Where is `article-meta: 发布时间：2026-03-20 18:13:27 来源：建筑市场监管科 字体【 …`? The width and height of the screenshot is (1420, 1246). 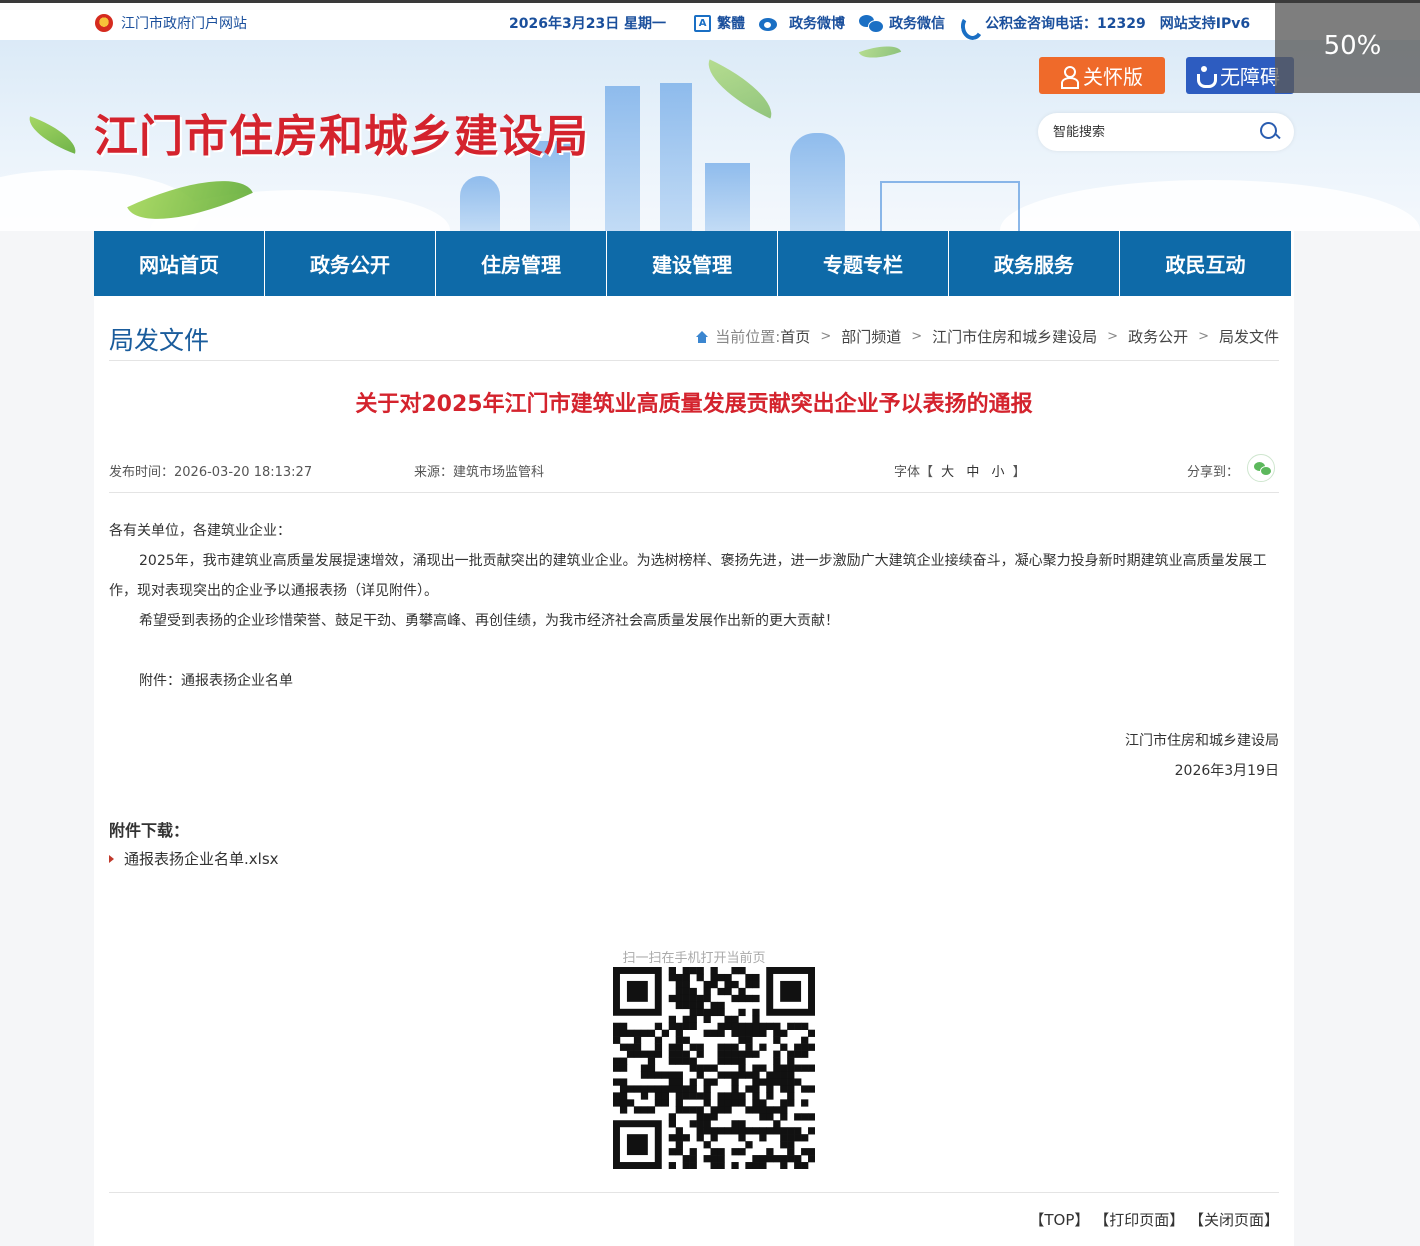
article-meta: 发布时间：2026-03-20 18:13:27 来源：建筑市场监管科 字体【 … is located at coordinates (694, 469).